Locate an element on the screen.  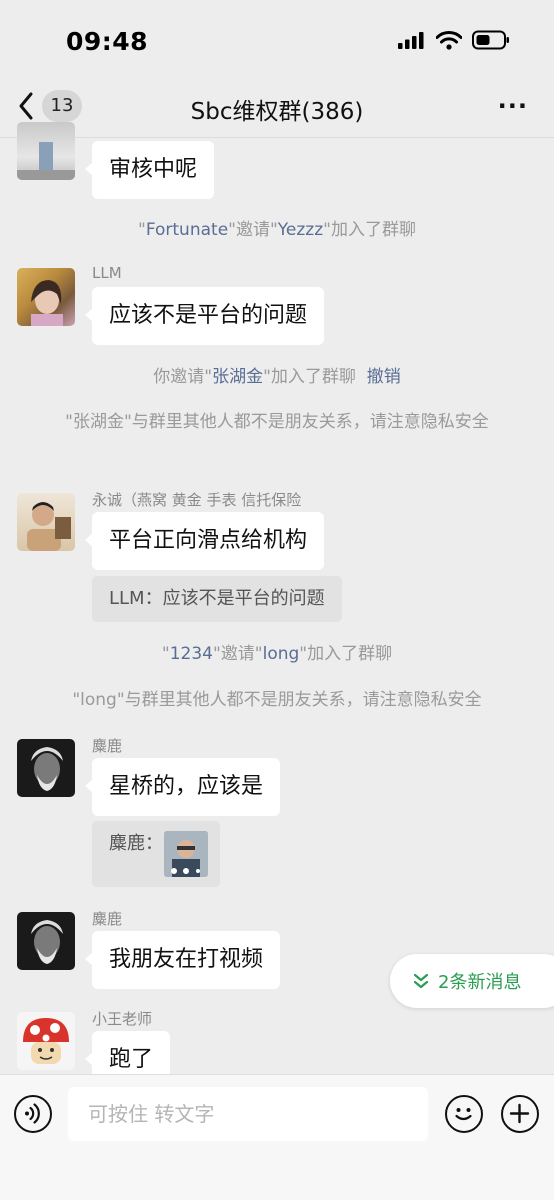
message-bubble: 审核中呢 is located at coordinates (149, 170).